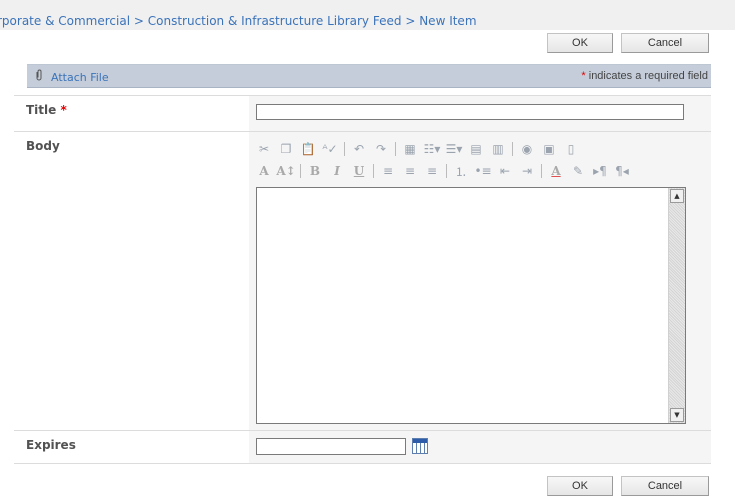 This screenshot has height=496, width=735. What do you see at coordinates (622, 171) in the screenshot?
I see `rtl-icon: ¶◂` at bounding box center [622, 171].